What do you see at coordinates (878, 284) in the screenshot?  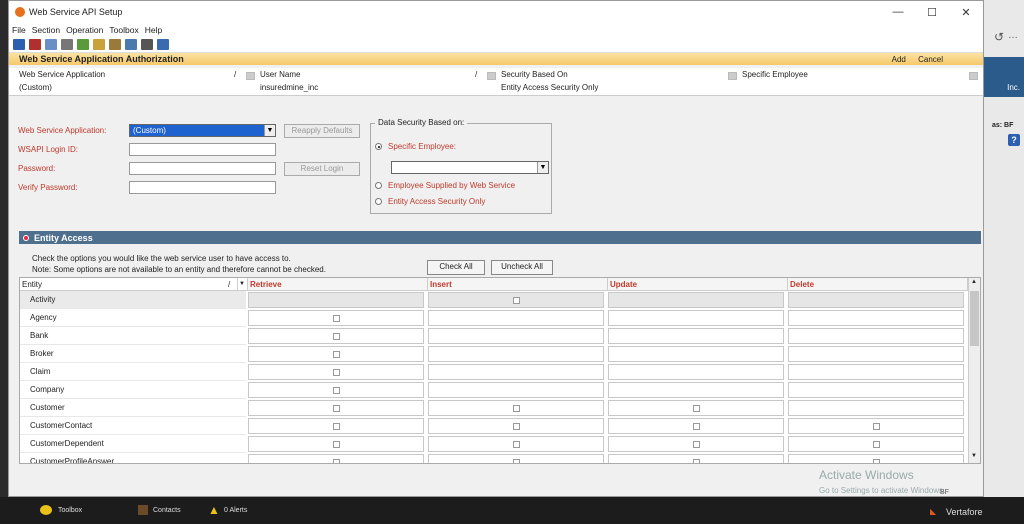 I see `column-header-delete: Delete` at bounding box center [878, 284].